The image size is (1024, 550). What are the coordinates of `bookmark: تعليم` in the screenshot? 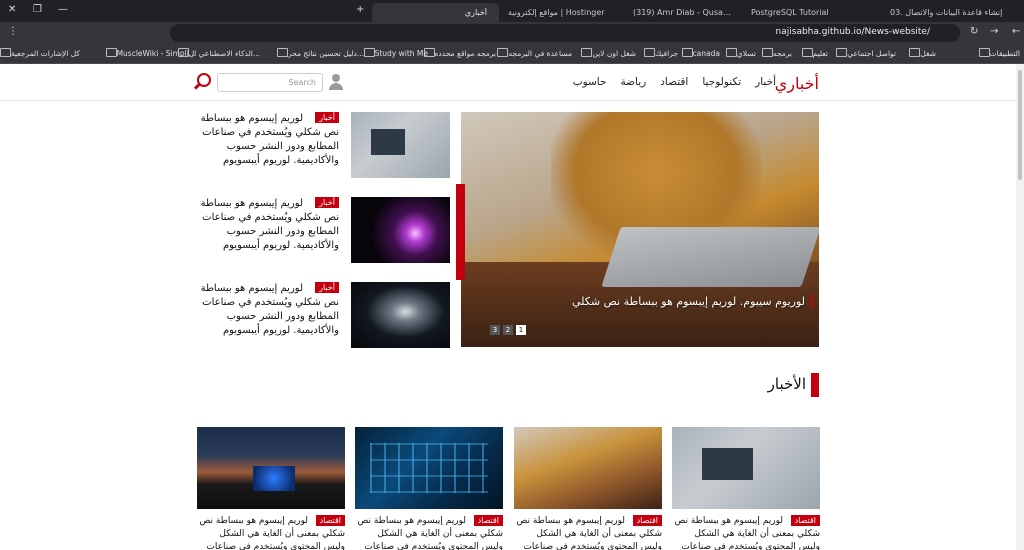 It's located at (813, 53).